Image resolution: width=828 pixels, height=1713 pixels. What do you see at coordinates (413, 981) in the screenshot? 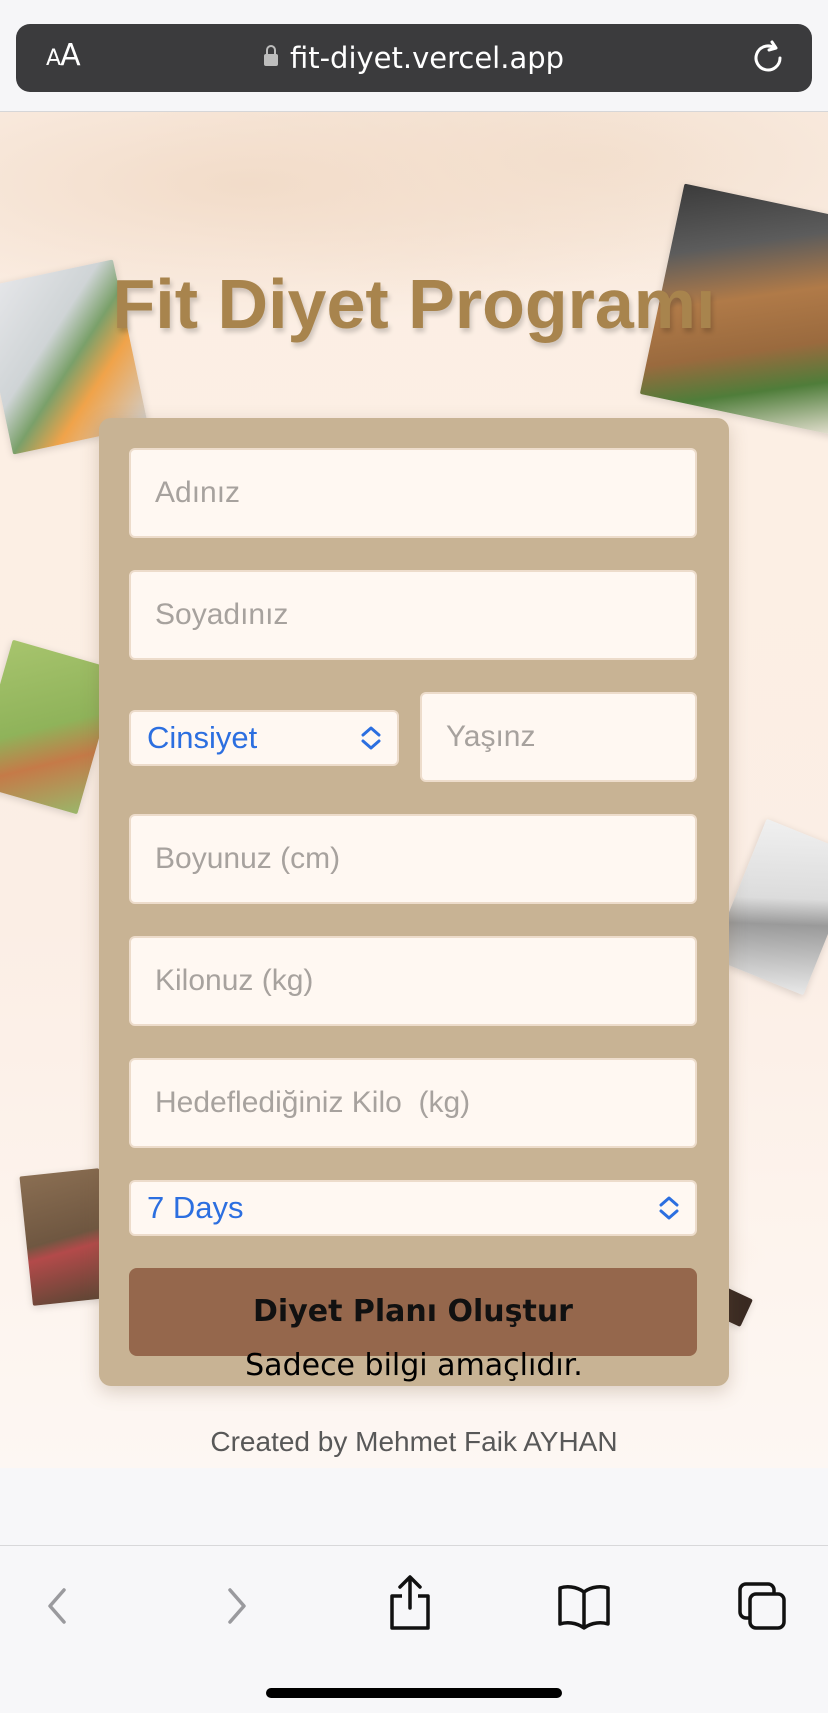
I see `weight-input` at bounding box center [413, 981].